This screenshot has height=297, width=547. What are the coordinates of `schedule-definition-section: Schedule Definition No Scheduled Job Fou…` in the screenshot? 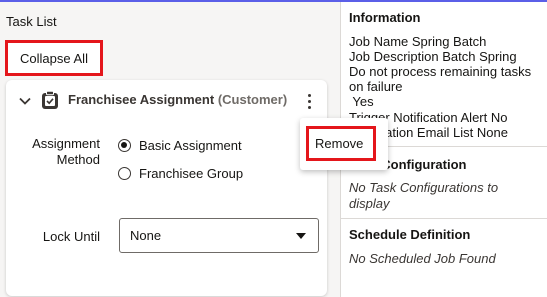 It's located at (444, 258).